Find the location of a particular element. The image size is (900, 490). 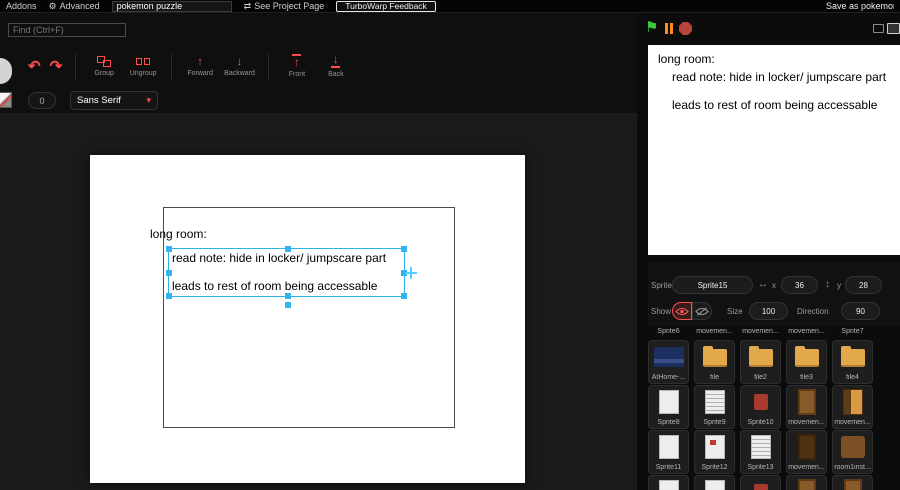

sprite-name-input is located at coordinates (712, 285).